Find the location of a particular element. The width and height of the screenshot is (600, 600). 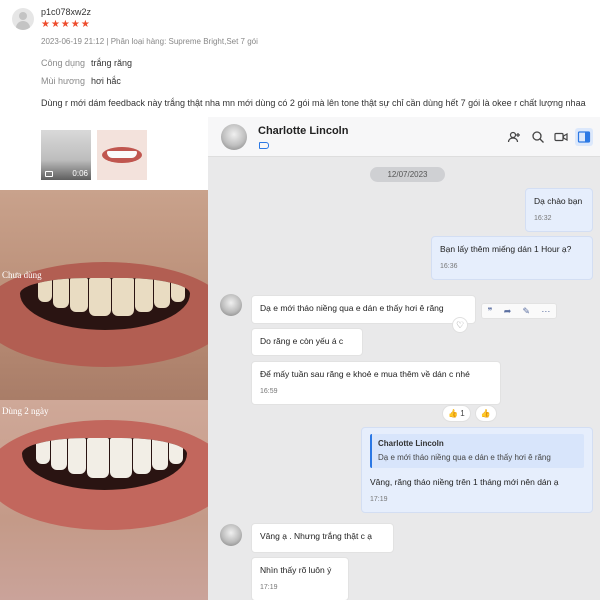

message-text: Nhìn thấy rõ luôn ý is located at coordinates (296, 570).